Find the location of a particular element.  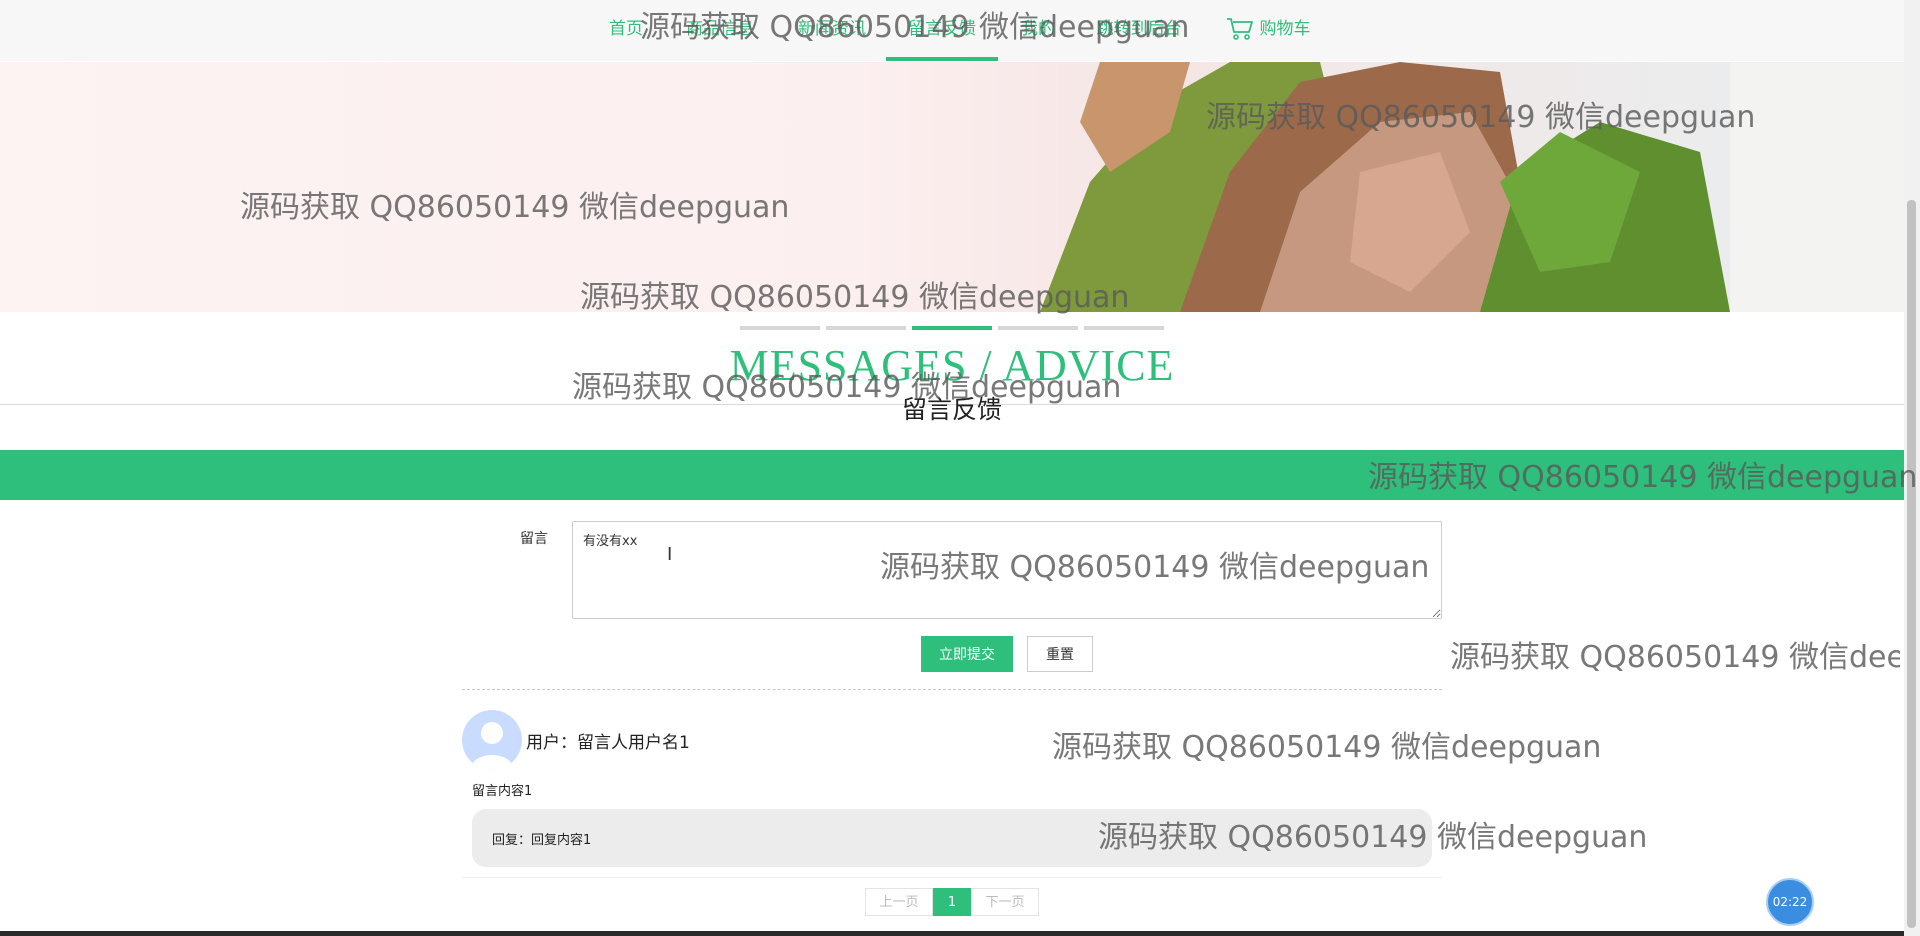

nav-home: 首页 is located at coordinates (626, 30).